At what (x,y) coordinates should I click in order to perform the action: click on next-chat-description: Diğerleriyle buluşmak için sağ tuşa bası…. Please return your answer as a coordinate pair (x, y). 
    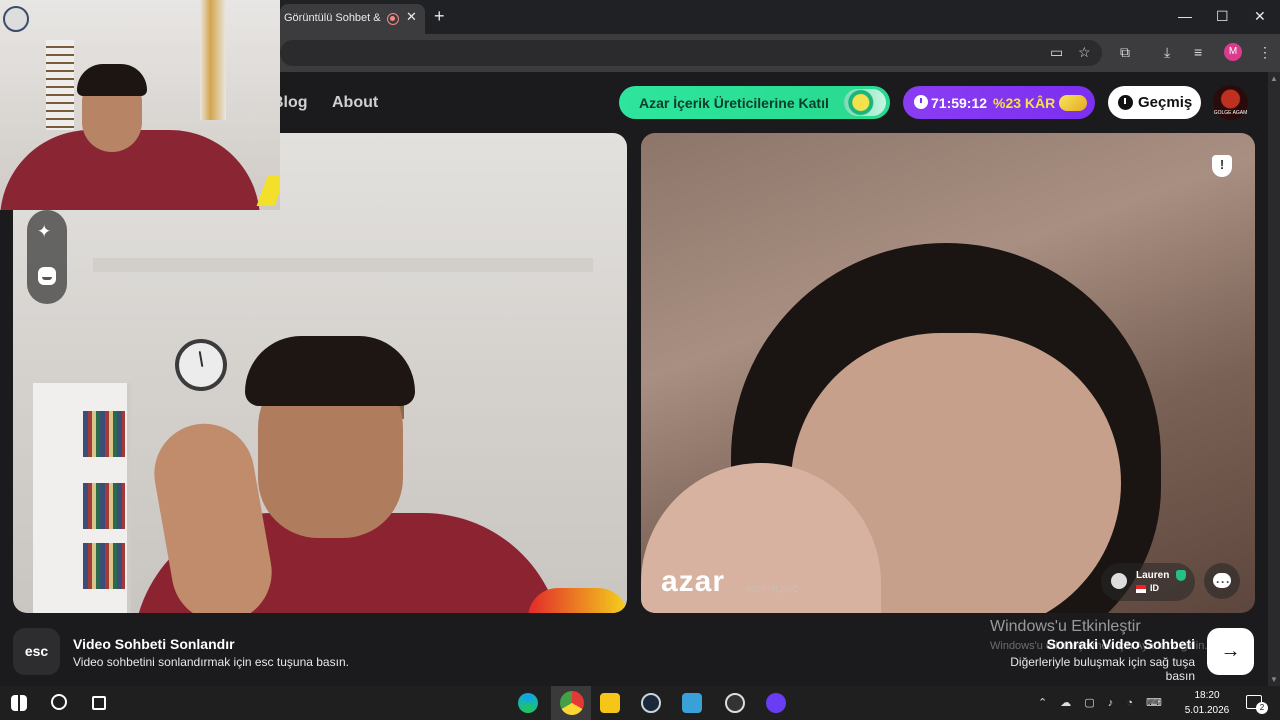
    Looking at the image, I should click on (1102, 669).